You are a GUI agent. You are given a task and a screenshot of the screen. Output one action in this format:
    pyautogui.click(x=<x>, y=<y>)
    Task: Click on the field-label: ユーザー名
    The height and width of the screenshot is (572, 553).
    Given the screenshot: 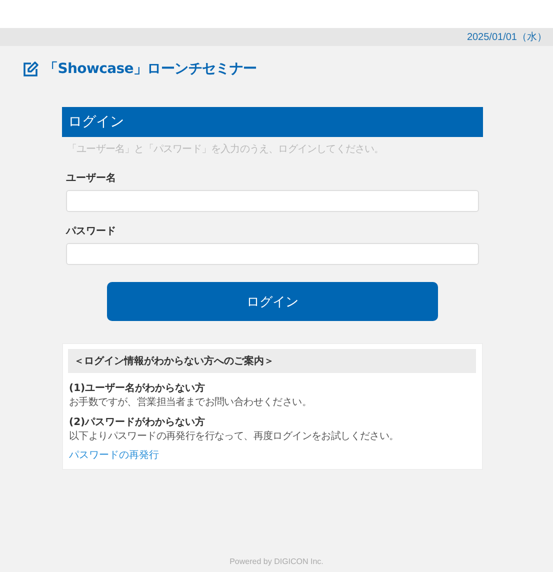 What is the action you would take?
    pyautogui.click(x=91, y=178)
    